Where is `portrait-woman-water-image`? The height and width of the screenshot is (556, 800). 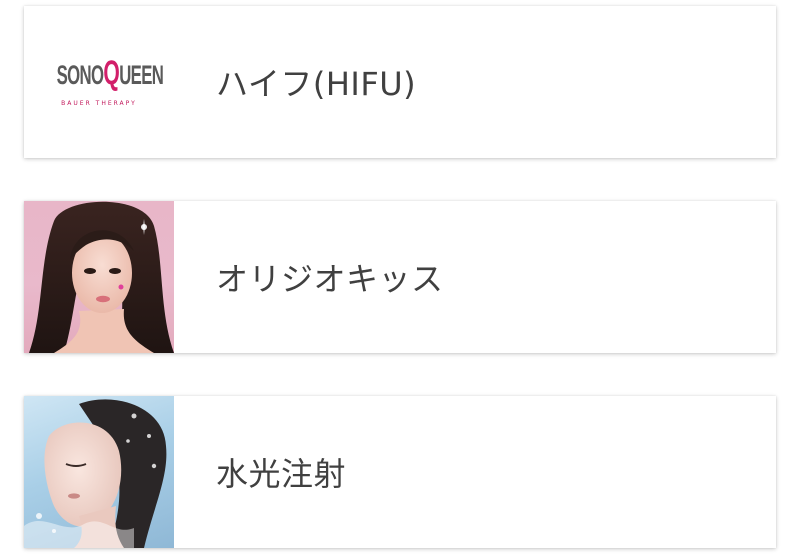 portrait-woman-water-image is located at coordinates (99, 472).